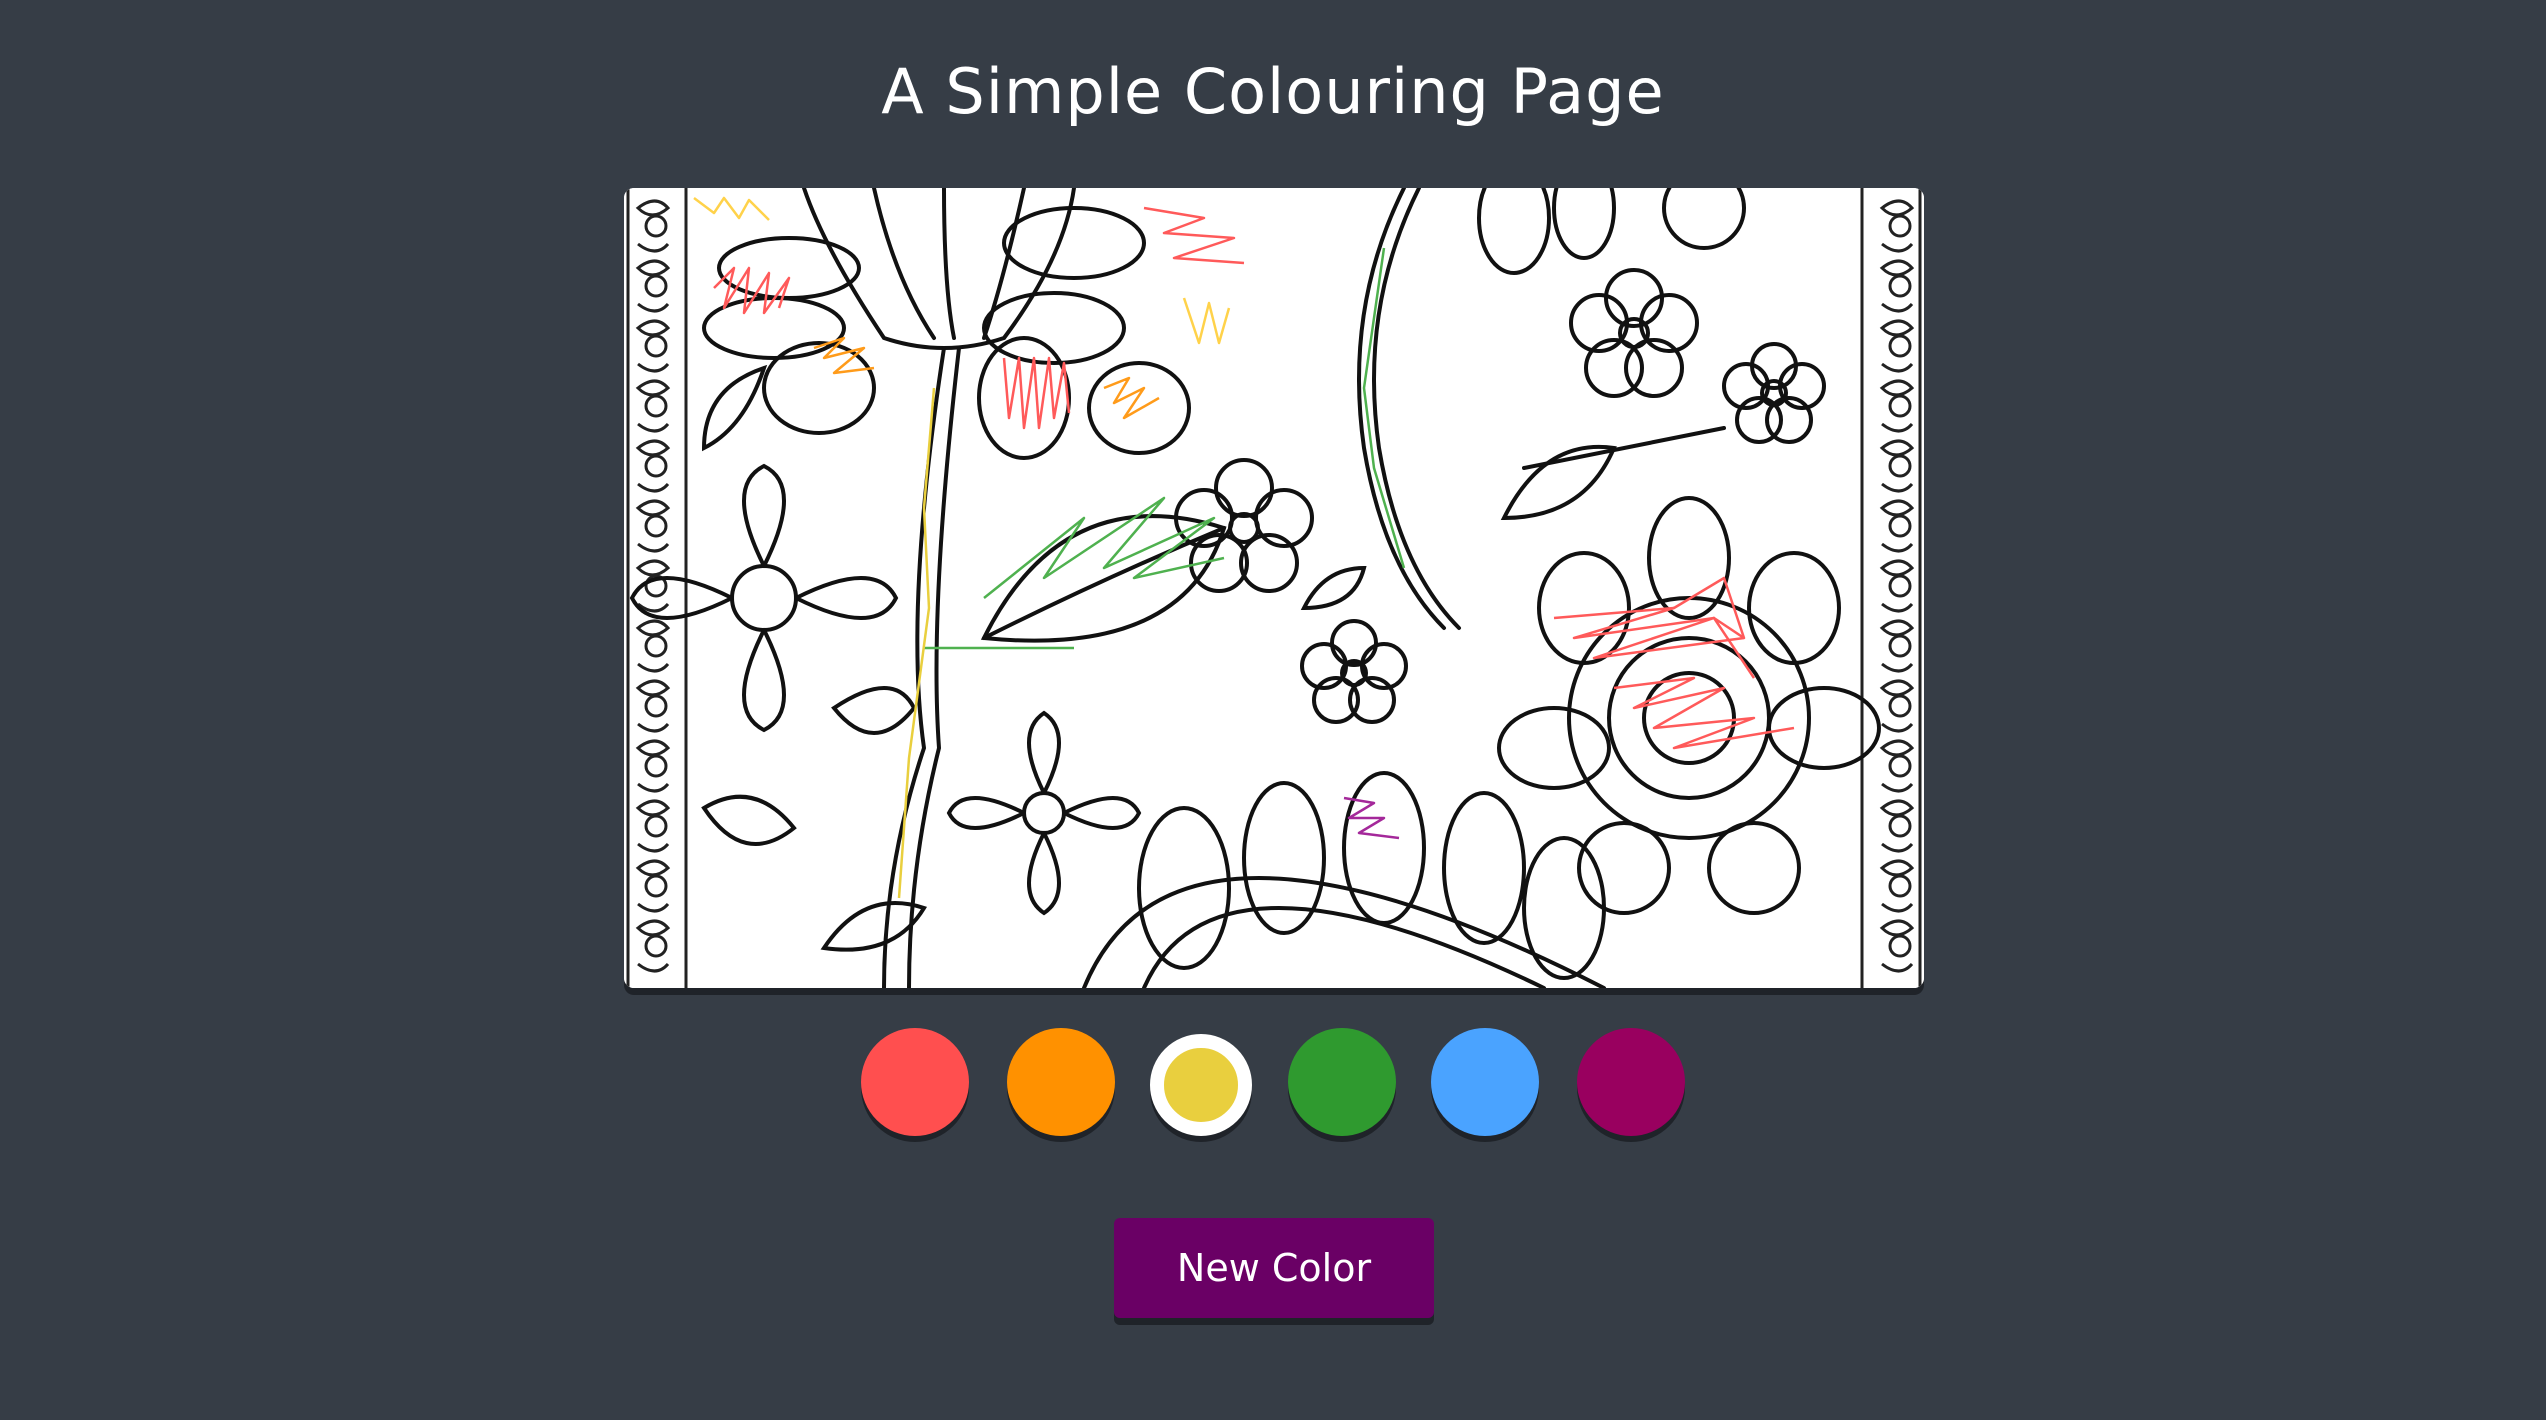 This screenshot has height=1420, width=2546. What do you see at coordinates (1274, 1268) in the screenshot?
I see `new-color-button: New Color` at bounding box center [1274, 1268].